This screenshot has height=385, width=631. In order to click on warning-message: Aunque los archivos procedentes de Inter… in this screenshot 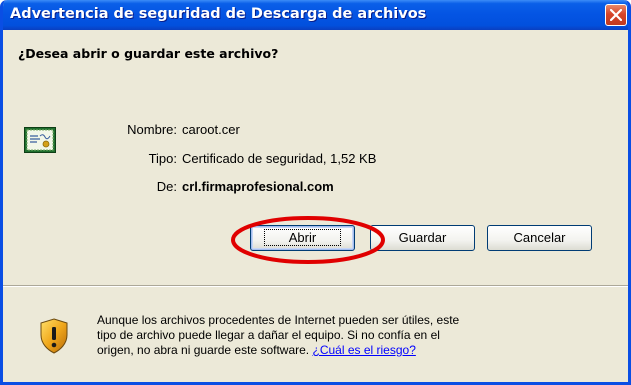, I will do `click(332, 335)`.